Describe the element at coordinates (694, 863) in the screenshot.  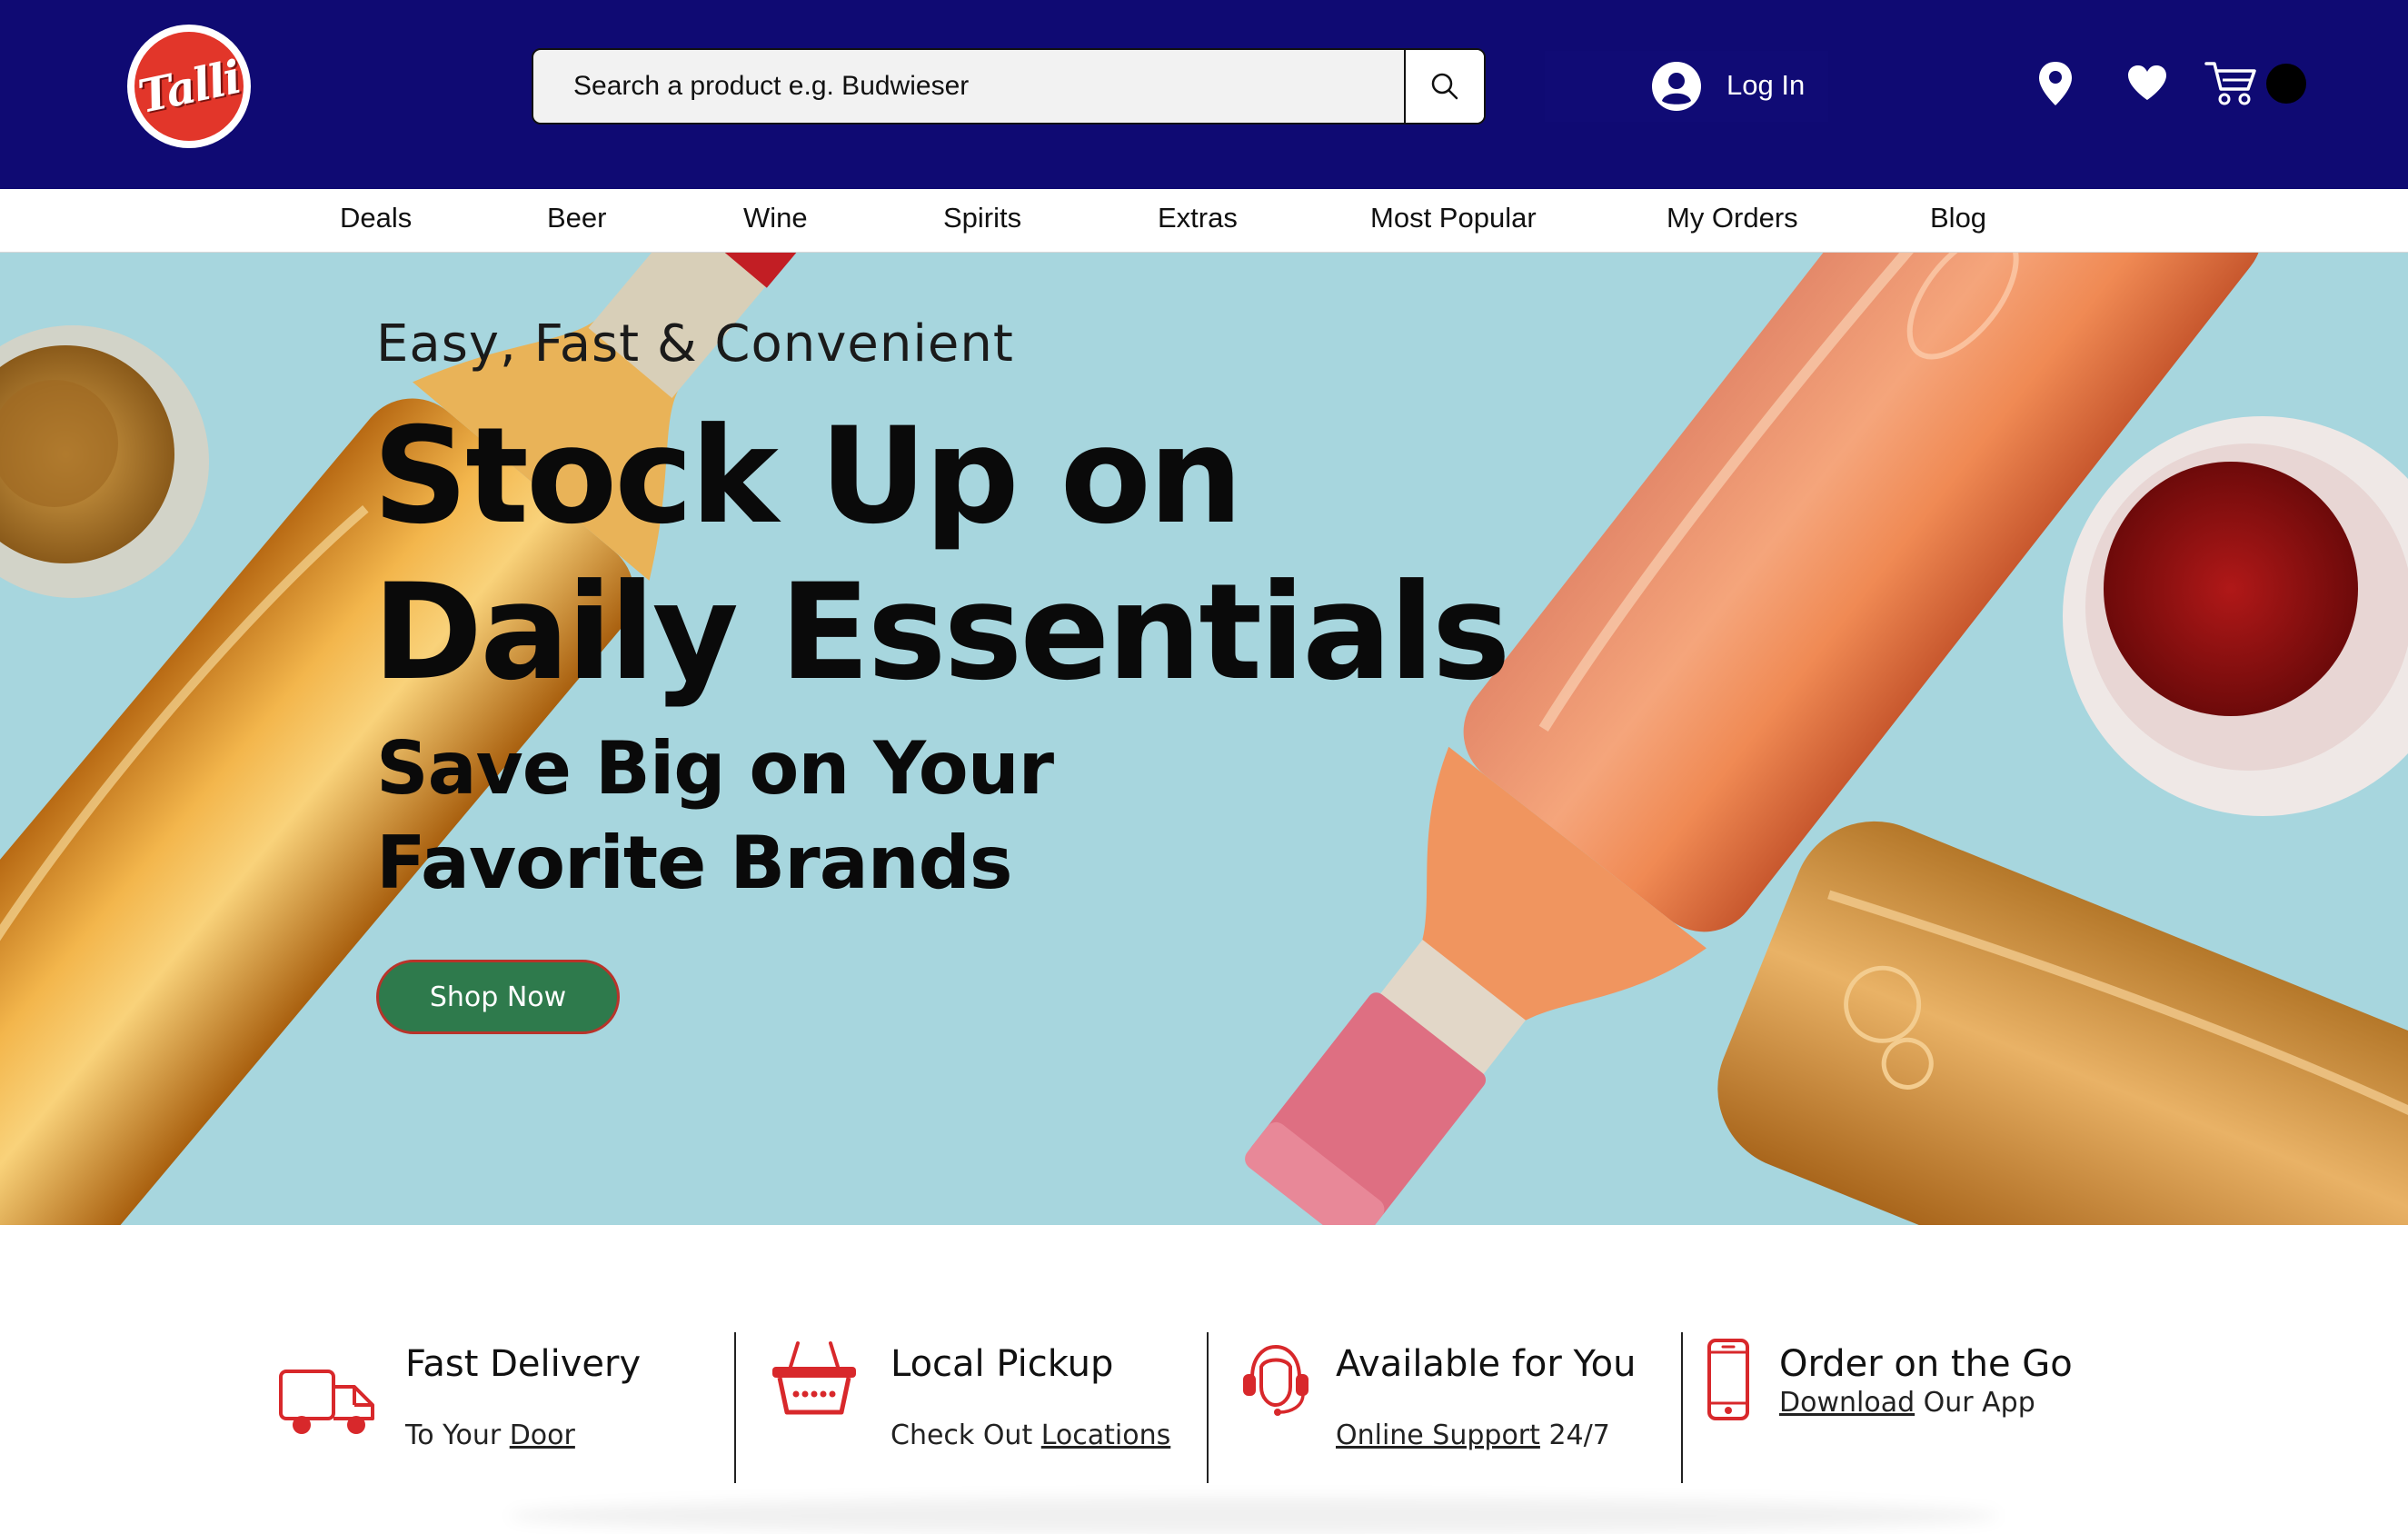
I see `hero-subhead-line2: Favorite Brands` at that location.